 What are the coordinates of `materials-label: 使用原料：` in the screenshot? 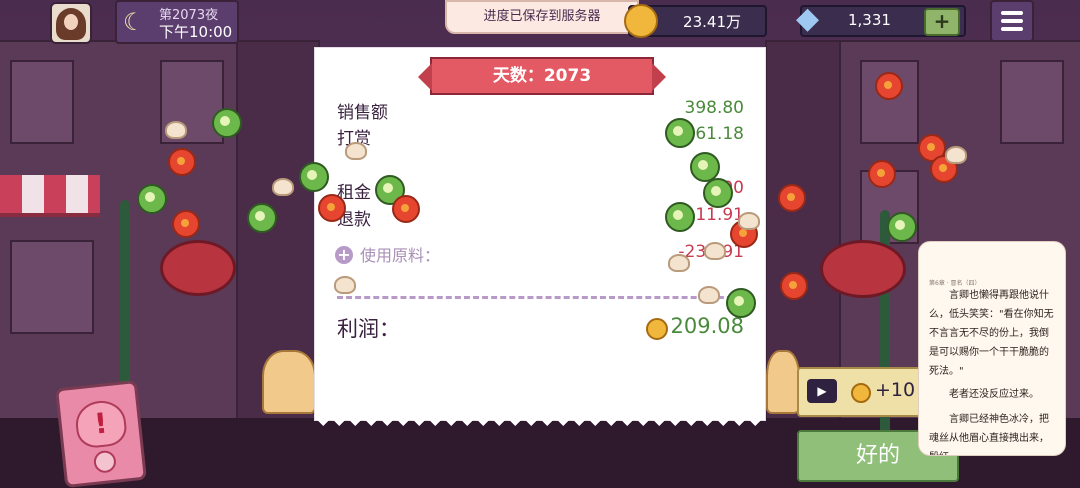 It's located at (400, 254).